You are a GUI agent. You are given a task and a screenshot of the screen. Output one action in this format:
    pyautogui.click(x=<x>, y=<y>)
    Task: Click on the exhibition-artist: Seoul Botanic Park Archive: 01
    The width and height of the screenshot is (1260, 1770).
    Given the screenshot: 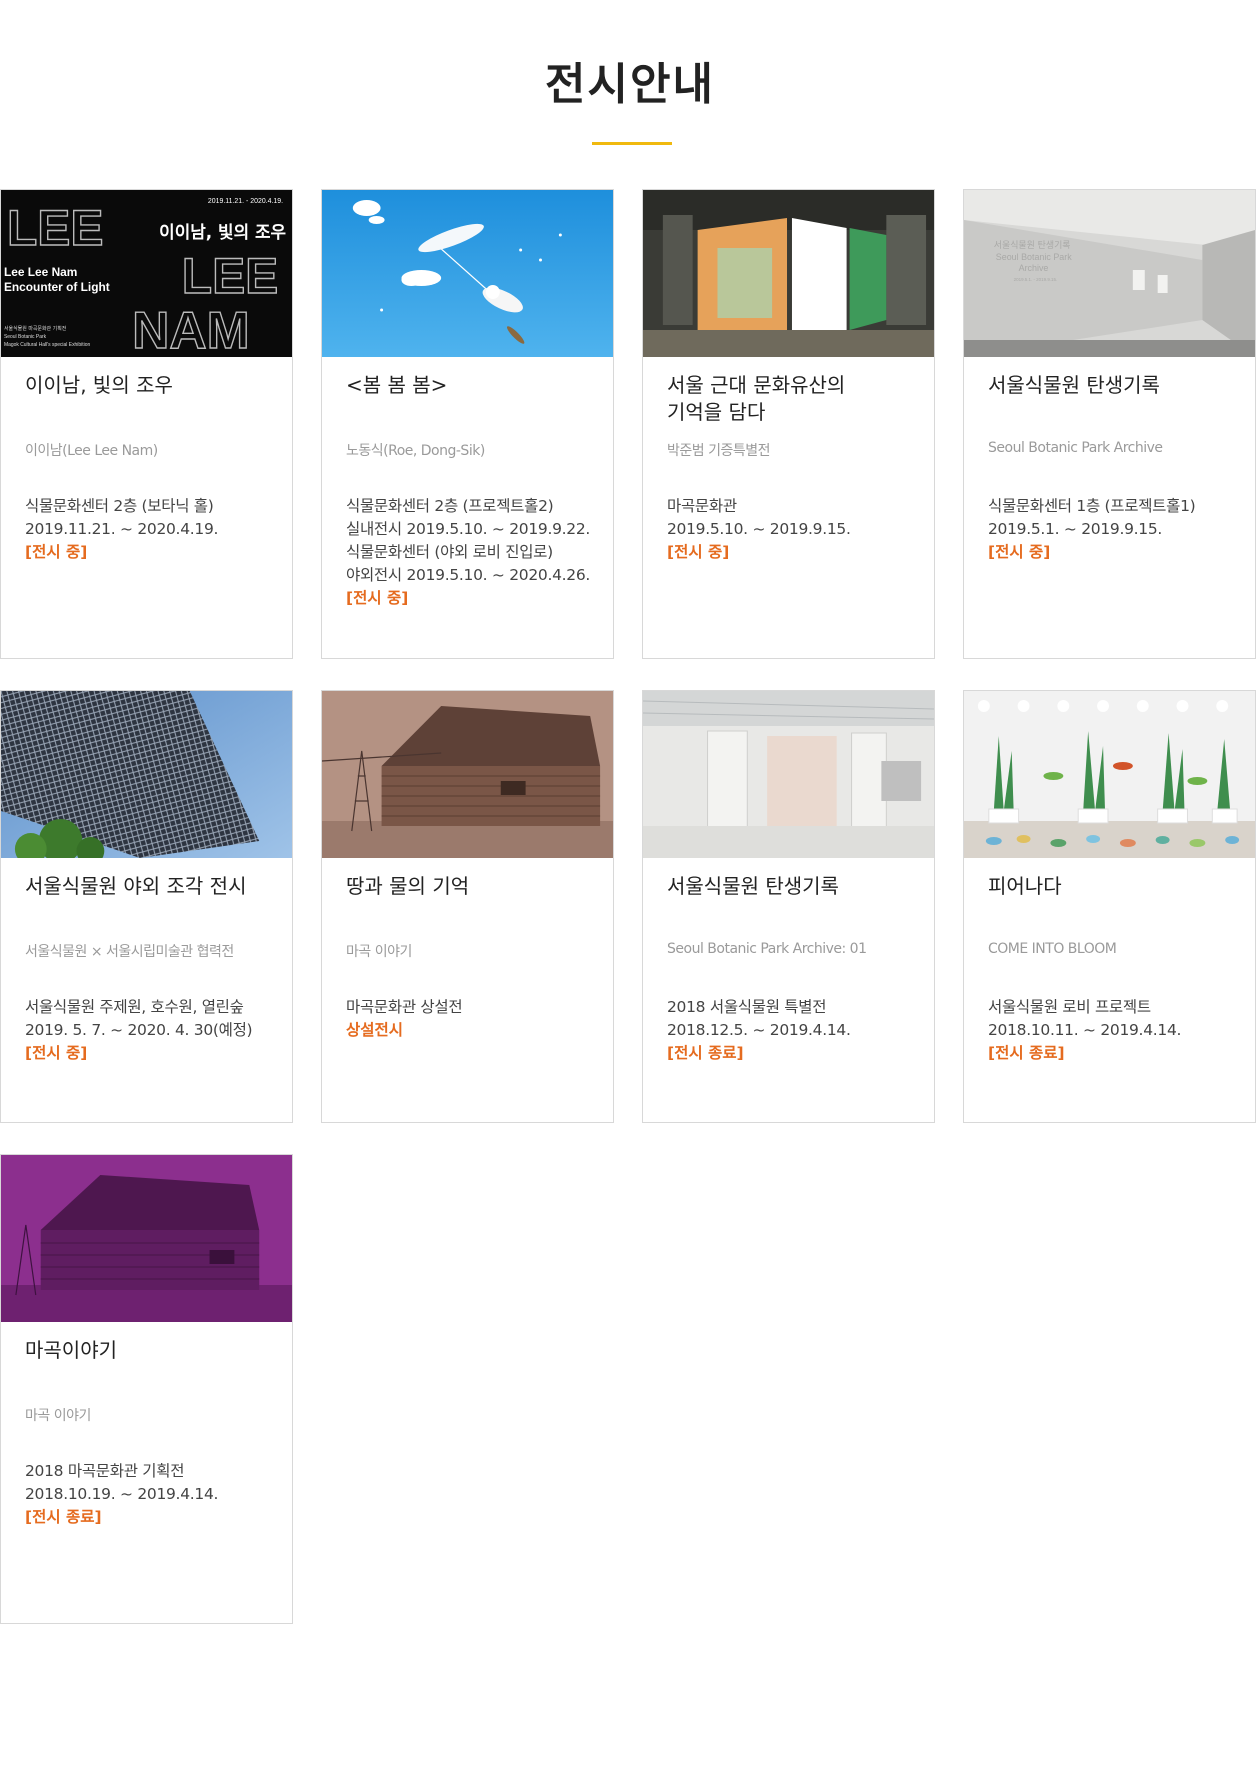 What is the action you would take?
    pyautogui.click(x=767, y=949)
    